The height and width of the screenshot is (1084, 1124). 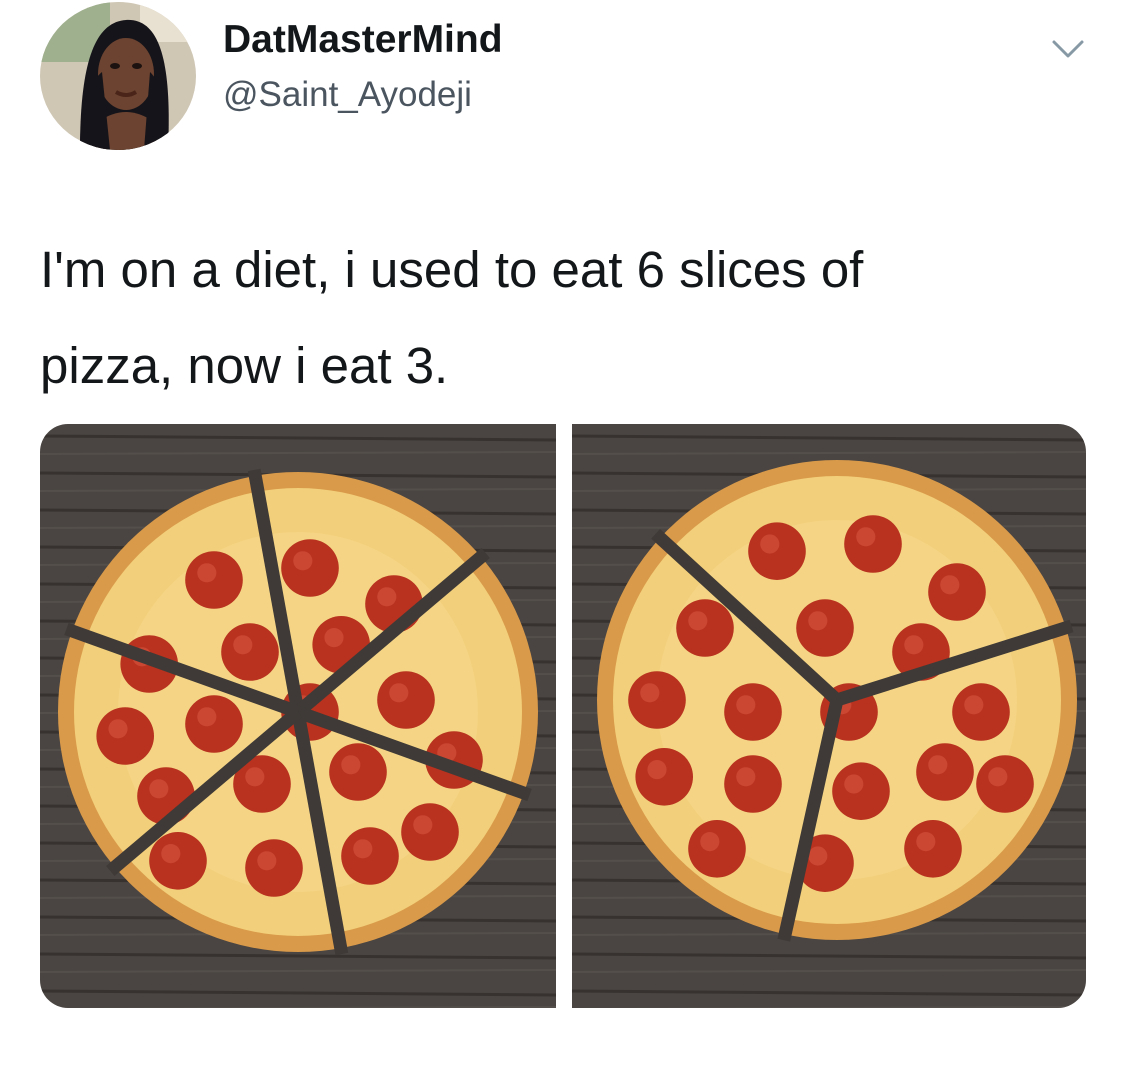 I want to click on avatar, so click(x=118, y=76).